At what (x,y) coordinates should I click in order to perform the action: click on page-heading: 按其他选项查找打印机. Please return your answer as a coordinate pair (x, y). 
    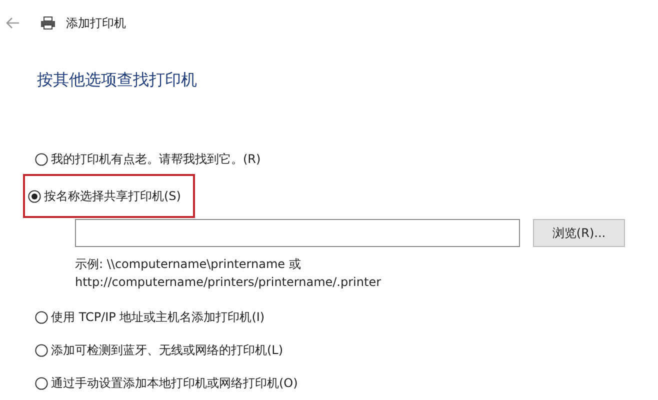
    Looking at the image, I should click on (117, 80).